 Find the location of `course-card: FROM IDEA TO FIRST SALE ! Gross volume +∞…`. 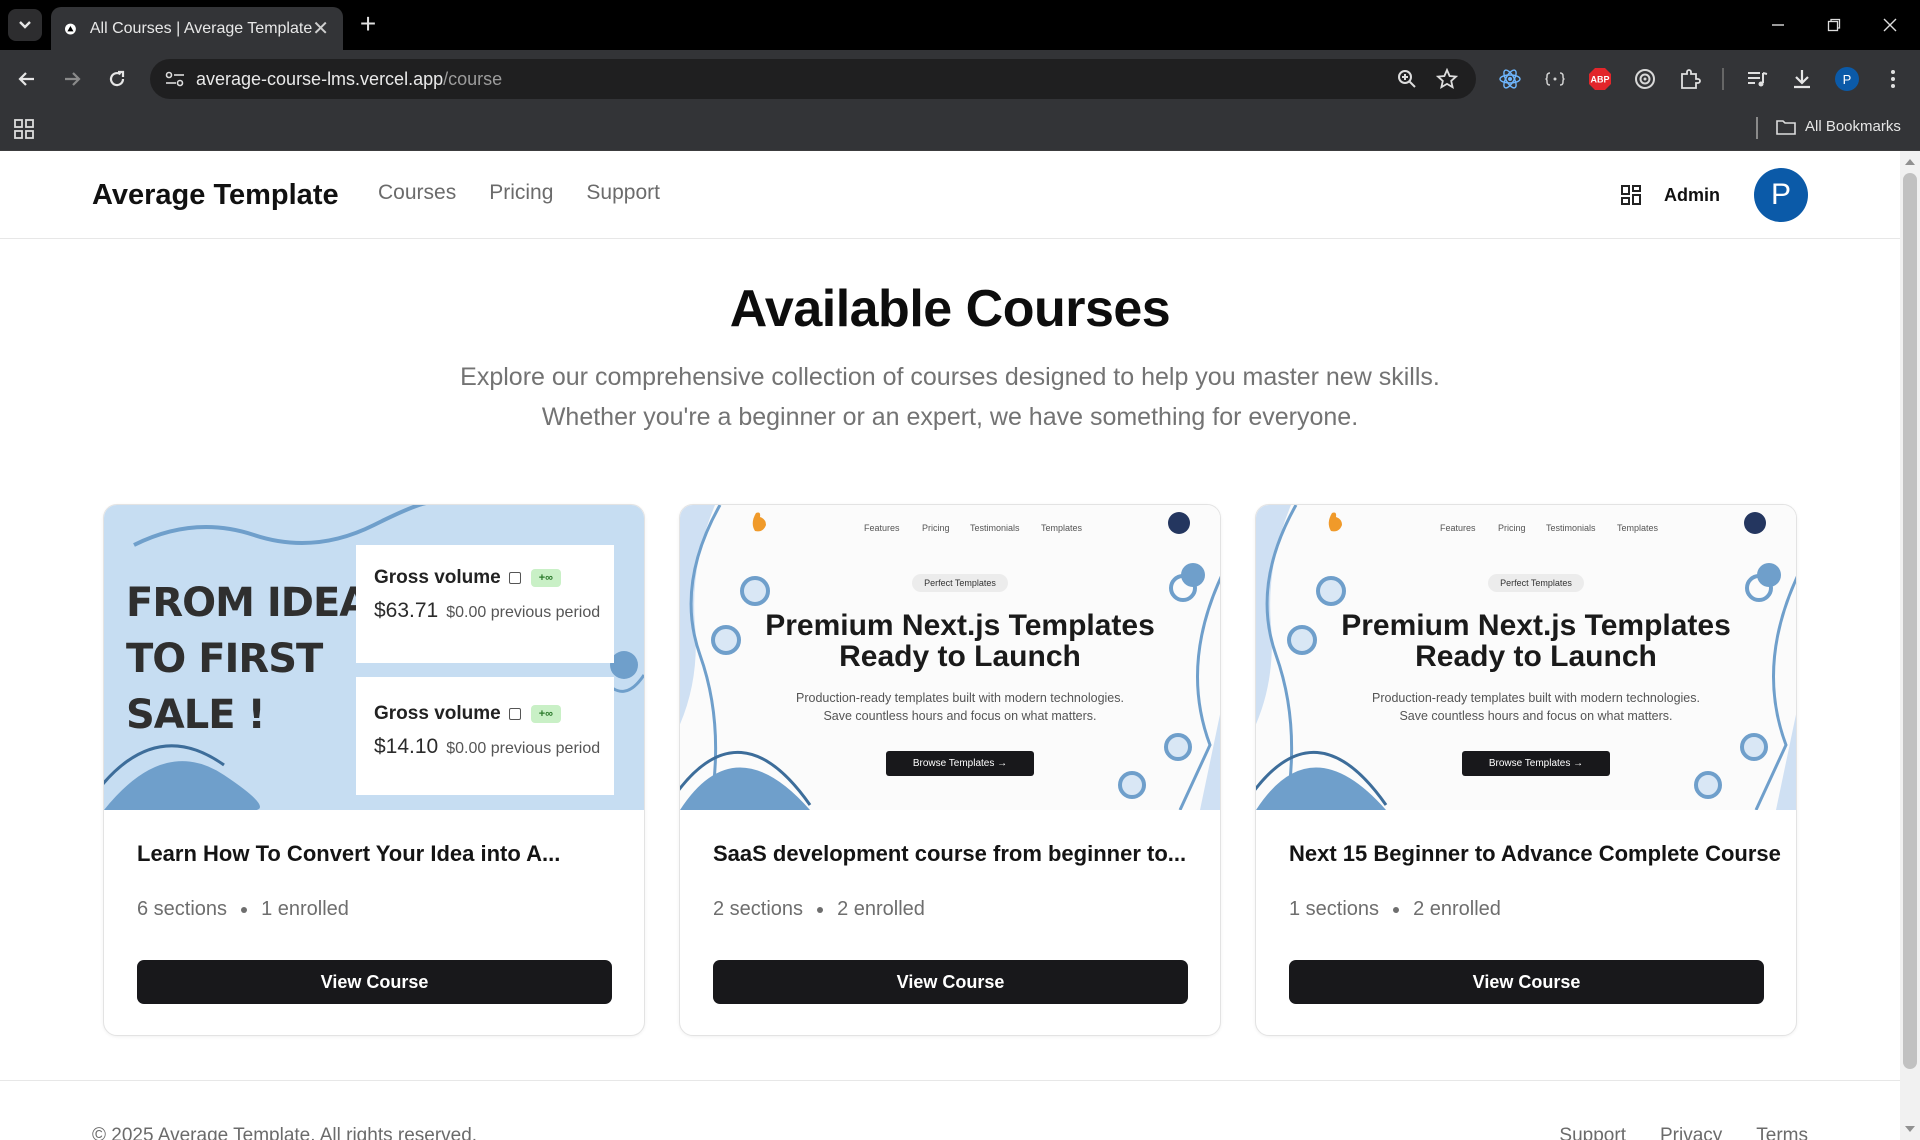

course-card: FROM IDEA TO FIRST SALE ! Gross volume +∞… is located at coordinates (374, 770).